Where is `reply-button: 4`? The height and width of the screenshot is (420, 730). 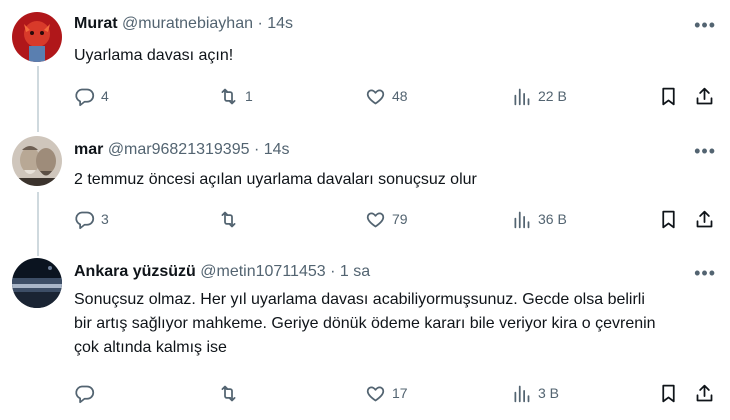 reply-button: 4 is located at coordinates (91, 96).